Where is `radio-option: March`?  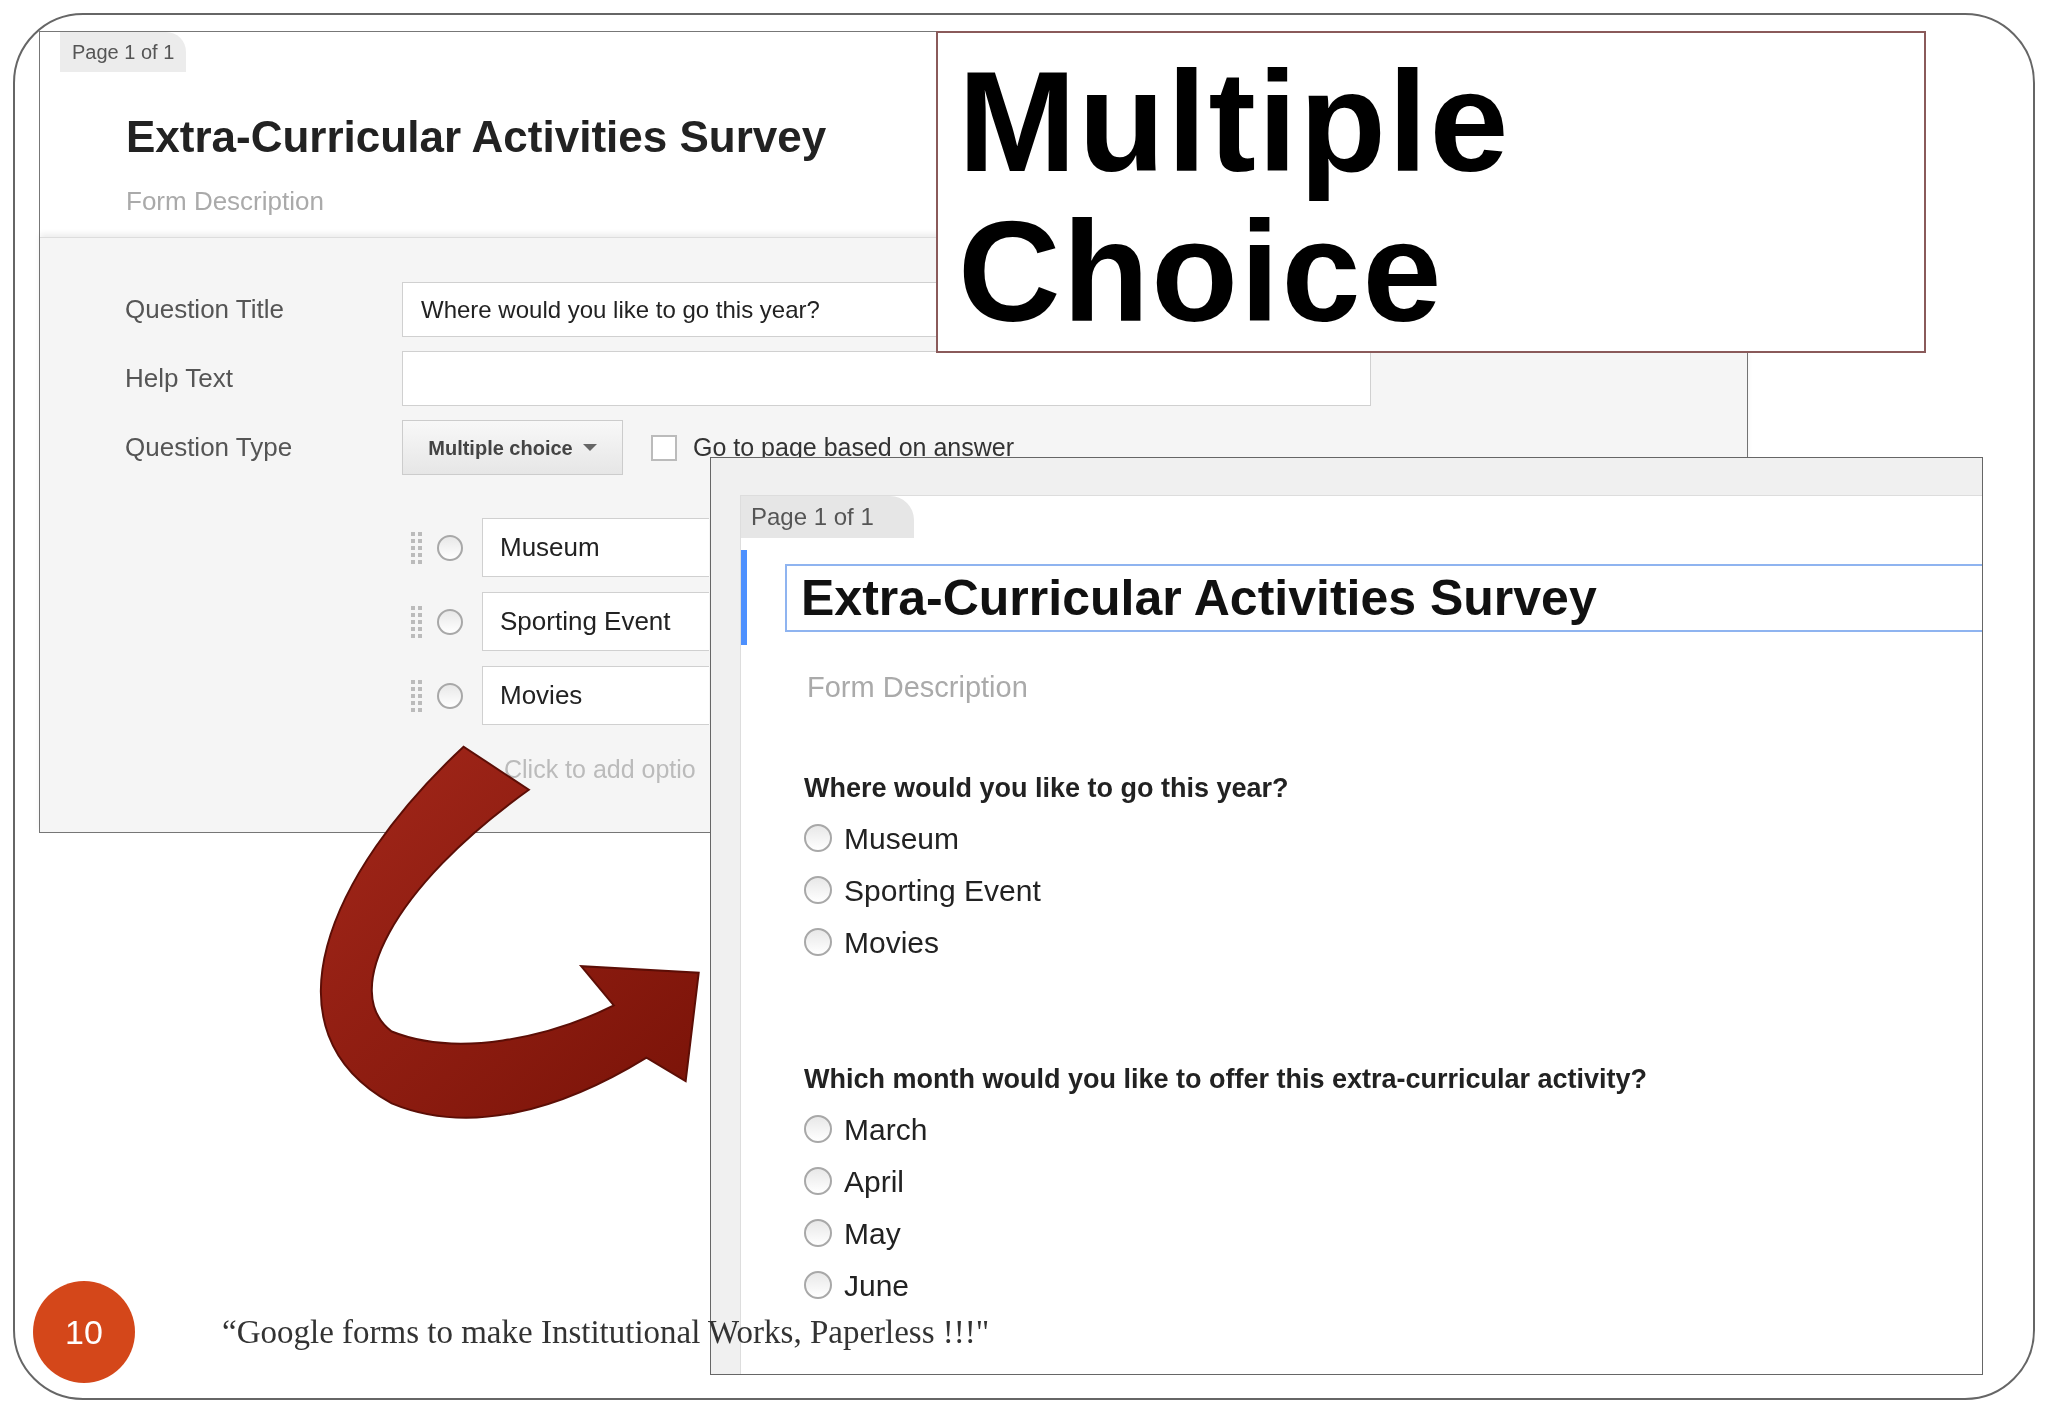
radio-option: March is located at coordinates (866, 1129).